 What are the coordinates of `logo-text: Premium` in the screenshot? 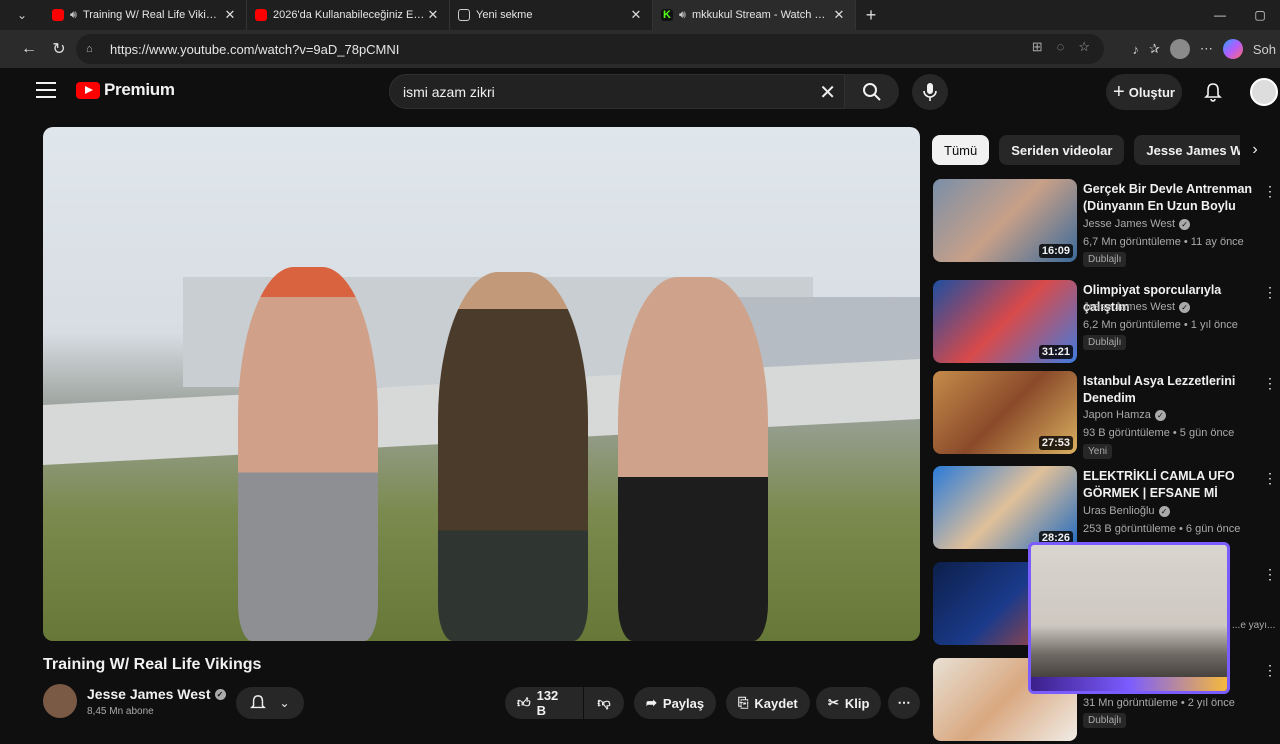 It's located at (139, 89).